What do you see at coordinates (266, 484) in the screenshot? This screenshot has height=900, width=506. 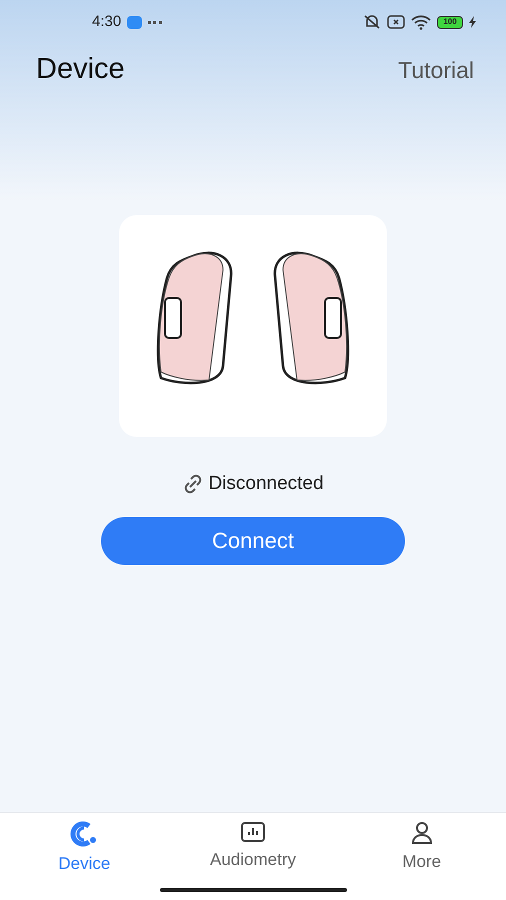 I see `connection-status: Disconnected` at bounding box center [266, 484].